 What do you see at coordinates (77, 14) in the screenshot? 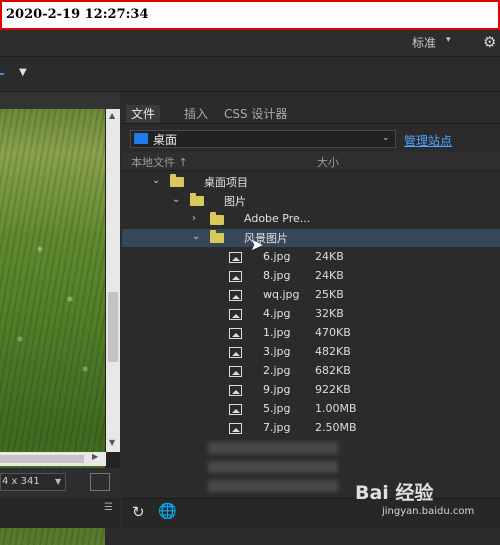
I see `timestamp-text: 2020-2-19 12:27:34` at bounding box center [77, 14].